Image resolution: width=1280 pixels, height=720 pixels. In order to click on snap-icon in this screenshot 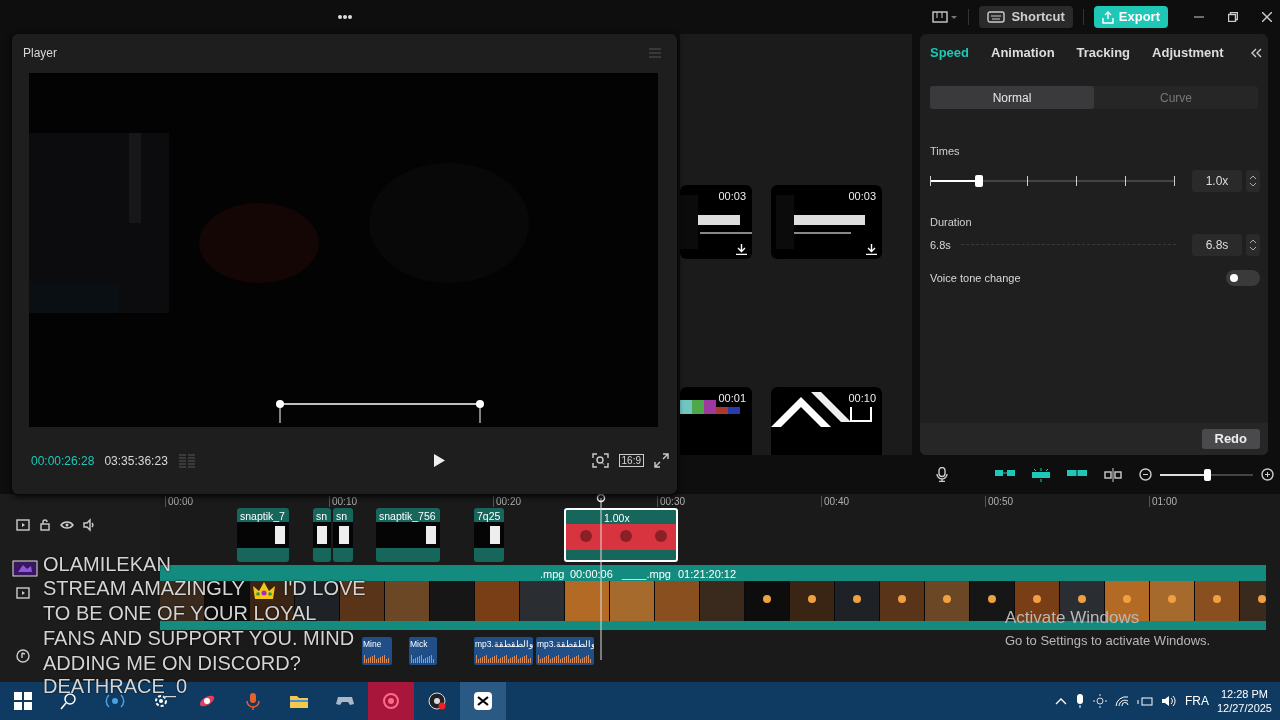, I will do `click(1077, 472)`.